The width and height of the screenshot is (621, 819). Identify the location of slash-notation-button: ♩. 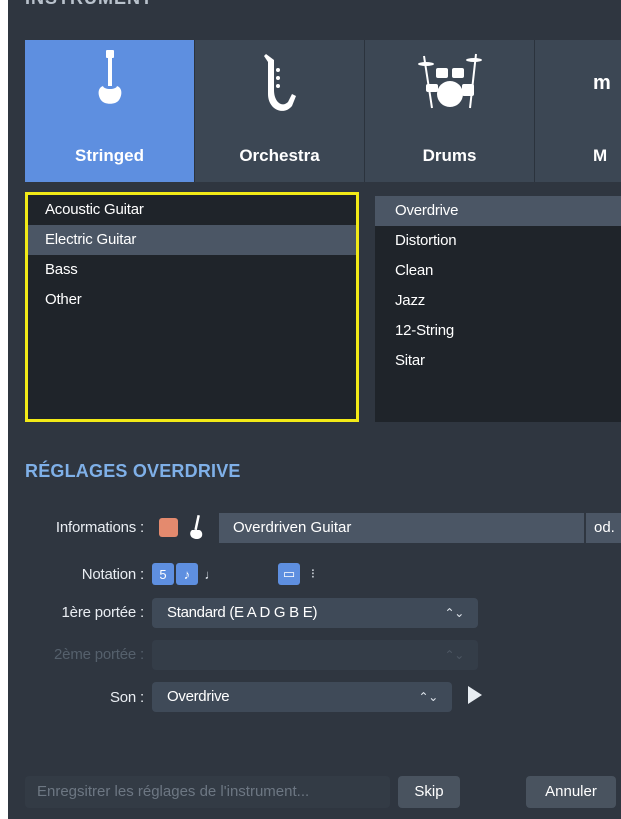
(211, 574).